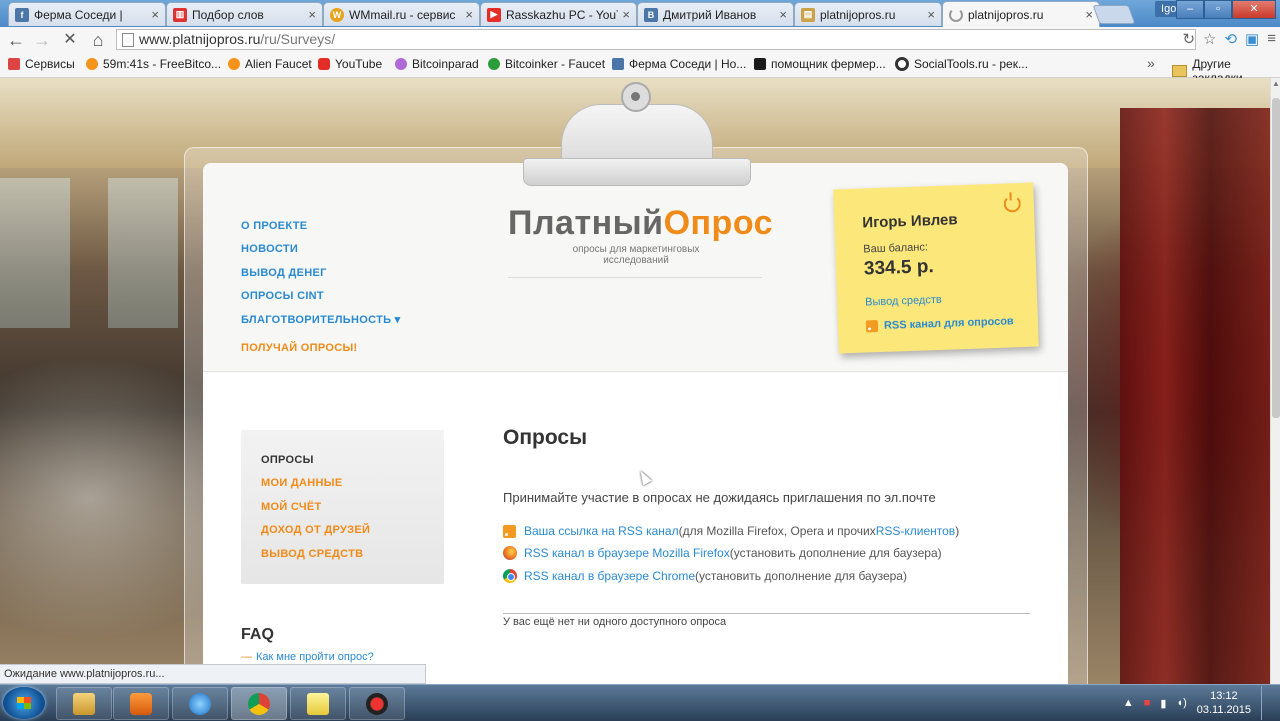 This screenshot has width=1280, height=721. What do you see at coordinates (269, 249) in the screenshot?
I see `nav-news: НОВОСТИ` at bounding box center [269, 249].